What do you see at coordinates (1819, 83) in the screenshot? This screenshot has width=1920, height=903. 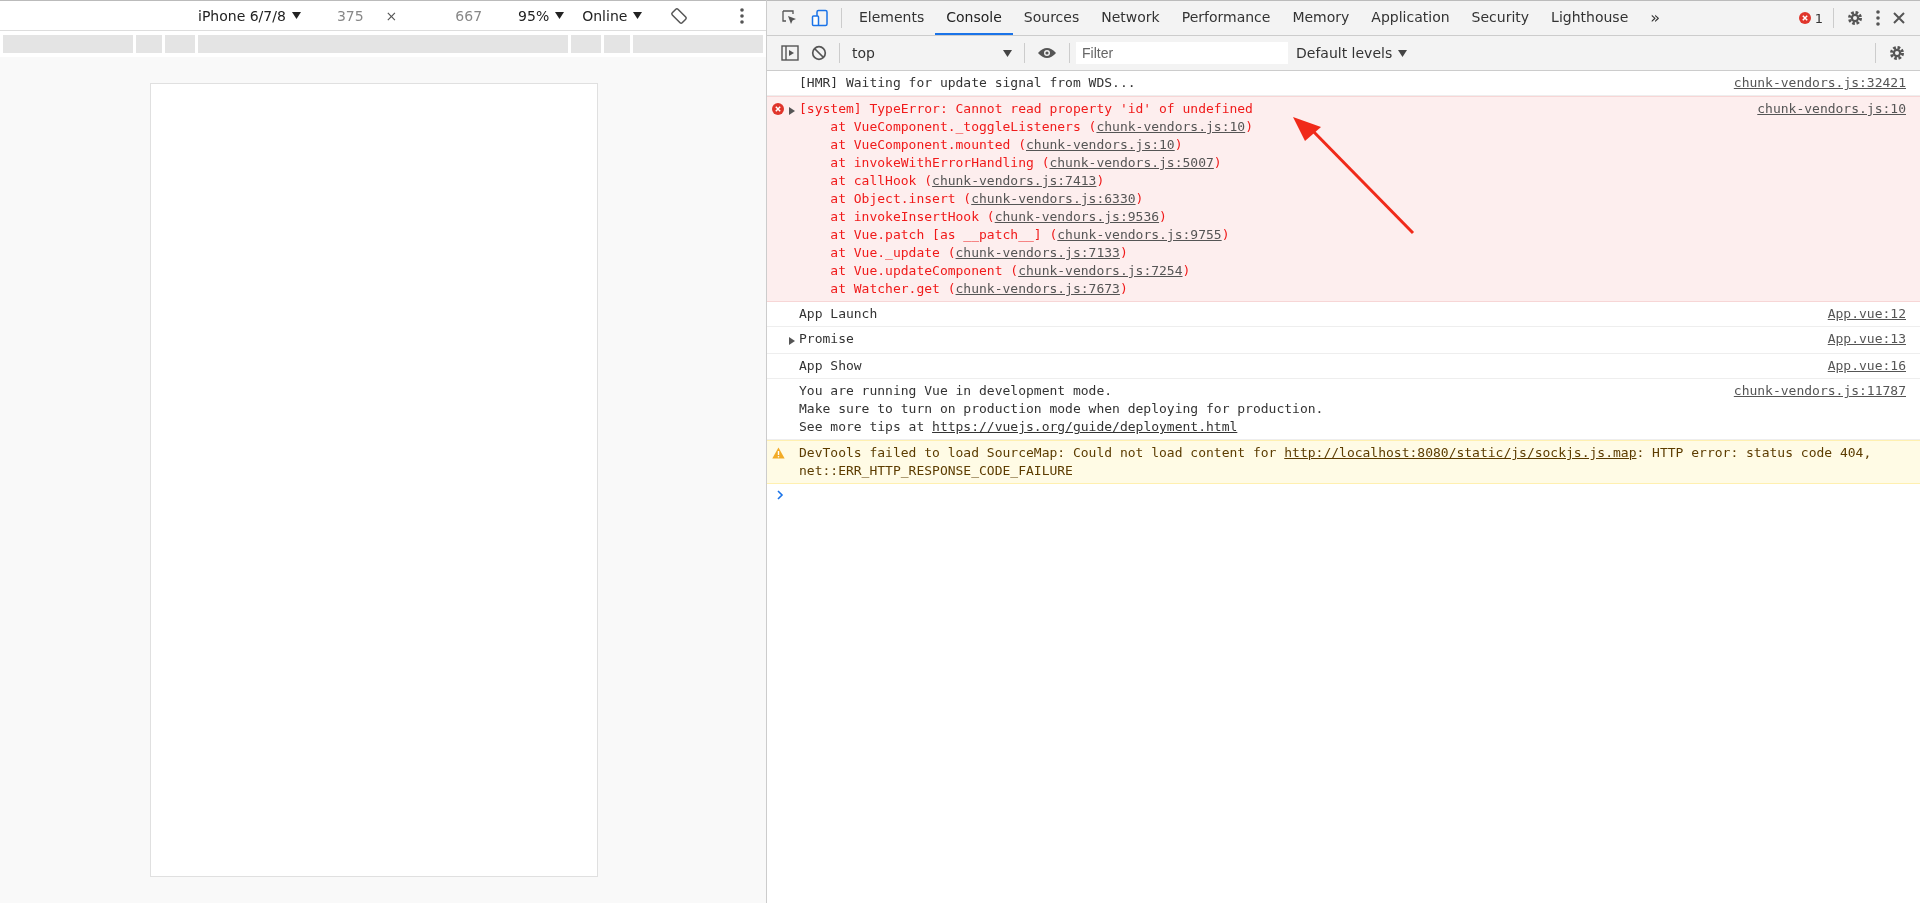 I see `source-link: chunk-vendors.js:32421` at bounding box center [1819, 83].